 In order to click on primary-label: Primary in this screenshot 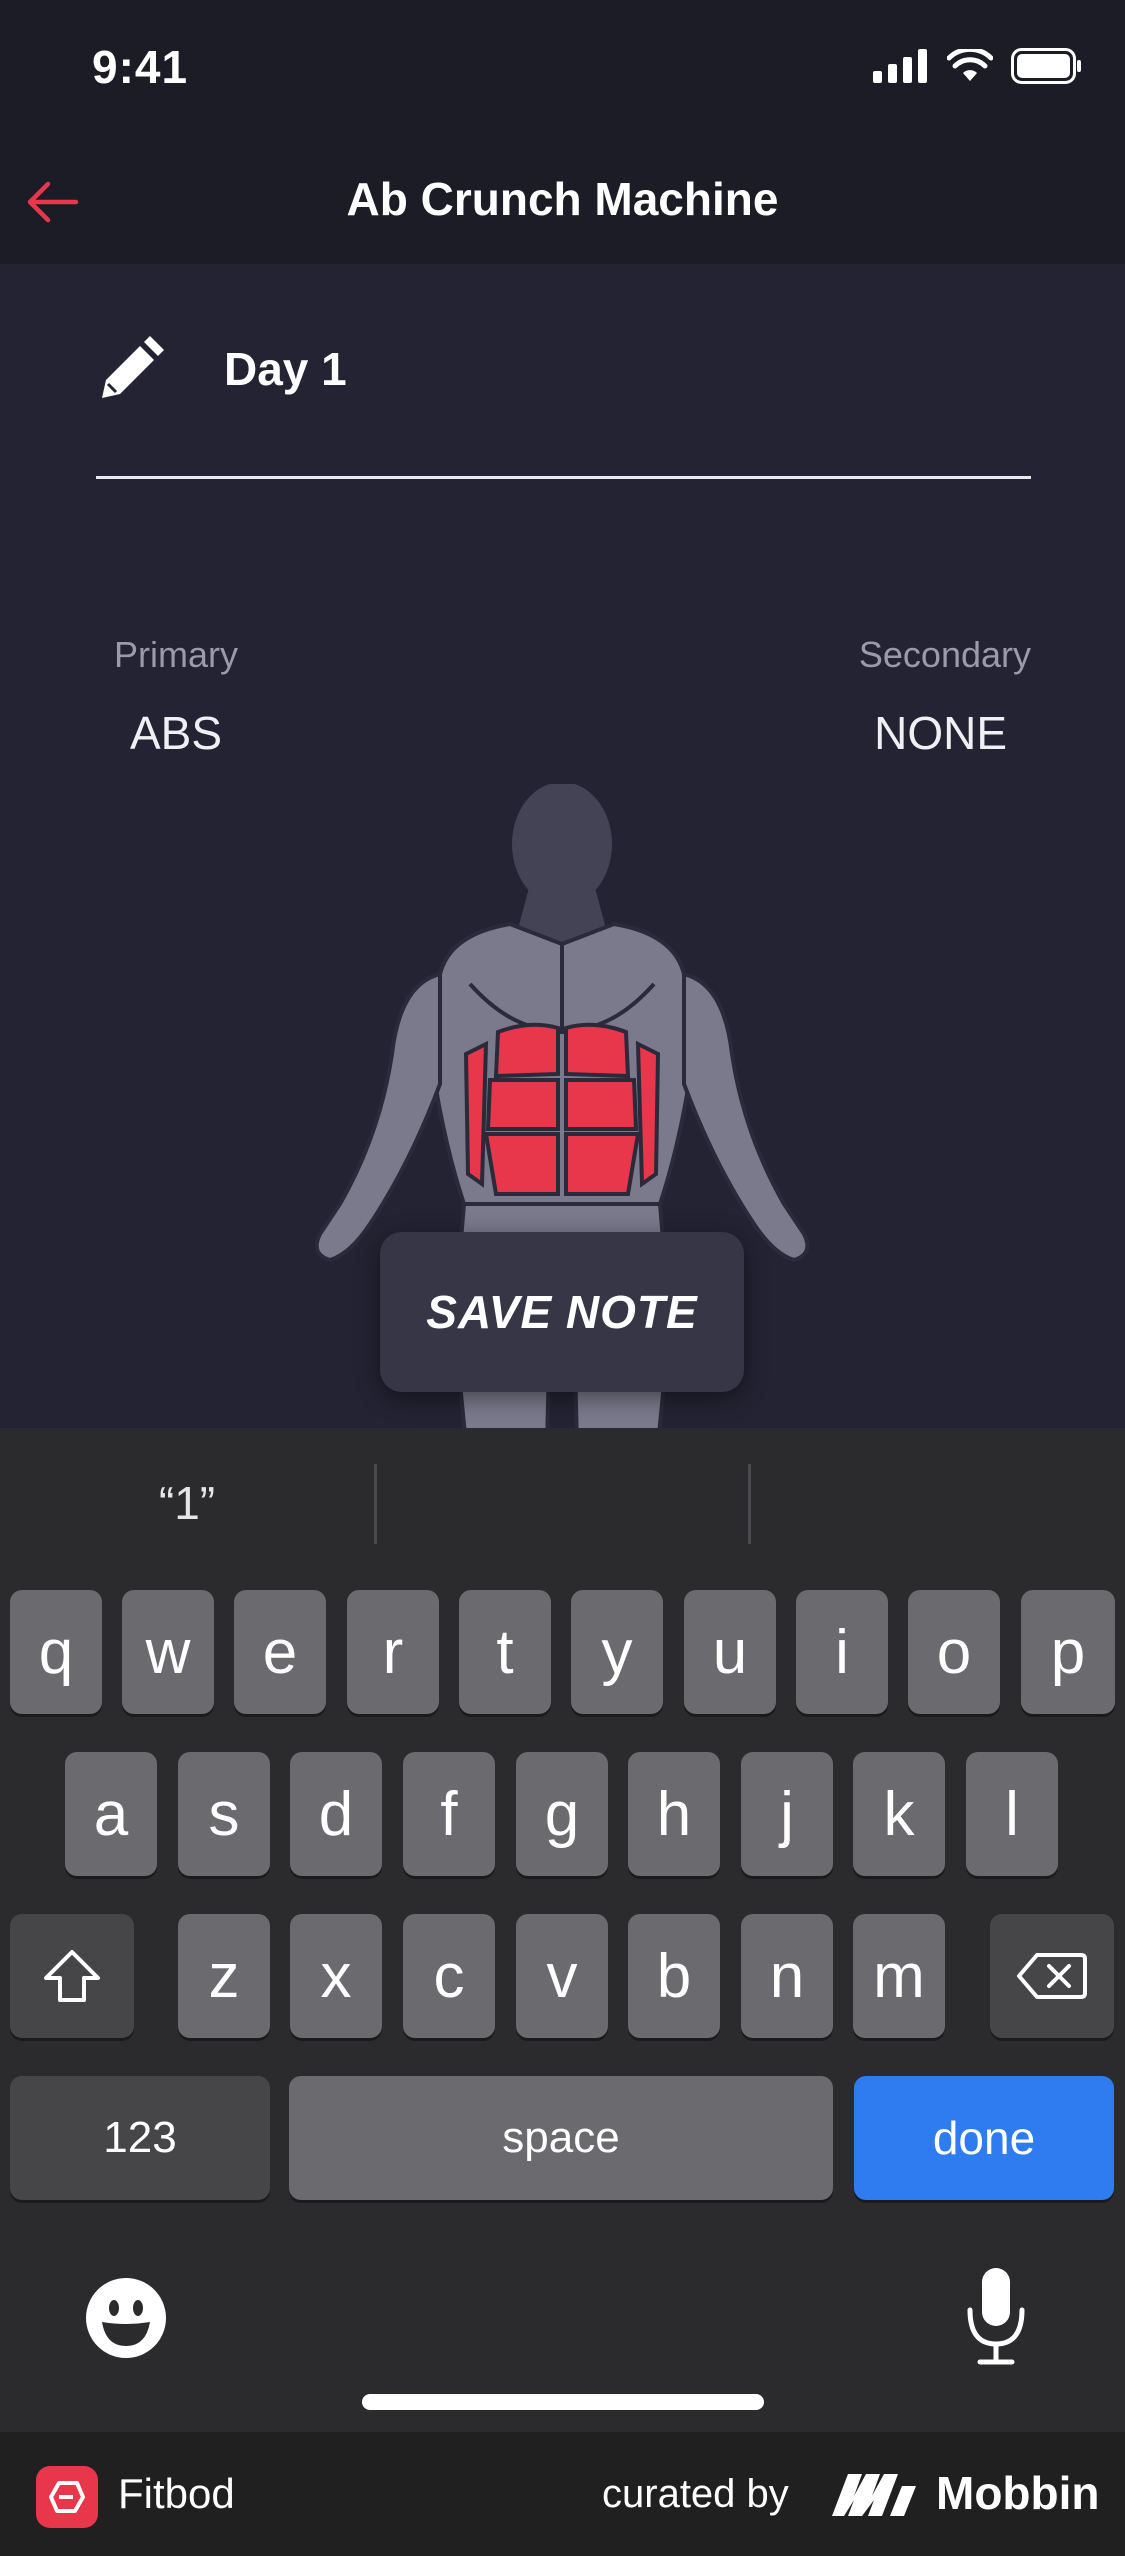, I will do `click(176, 654)`.